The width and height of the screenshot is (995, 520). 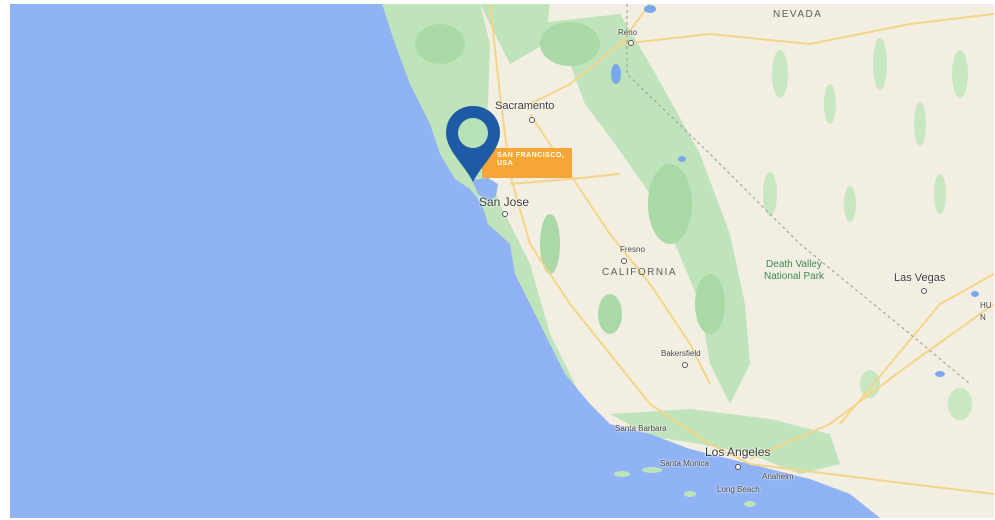 What do you see at coordinates (532, 120) in the screenshot?
I see `city-dot-sacramento` at bounding box center [532, 120].